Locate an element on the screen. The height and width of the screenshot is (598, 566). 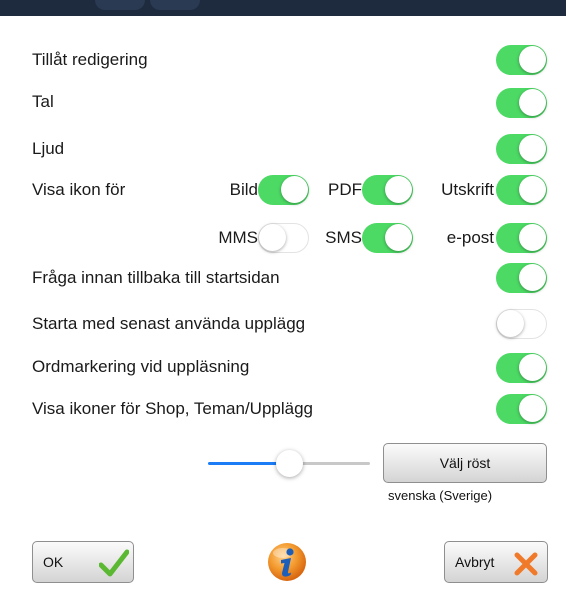
start-last-layout-label: Starta med senast använda upplägg is located at coordinates (169, 323).